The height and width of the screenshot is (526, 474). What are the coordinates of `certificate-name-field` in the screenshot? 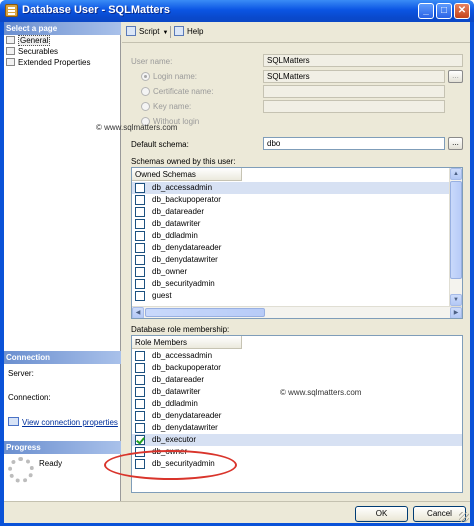 It's located at (354, 91).